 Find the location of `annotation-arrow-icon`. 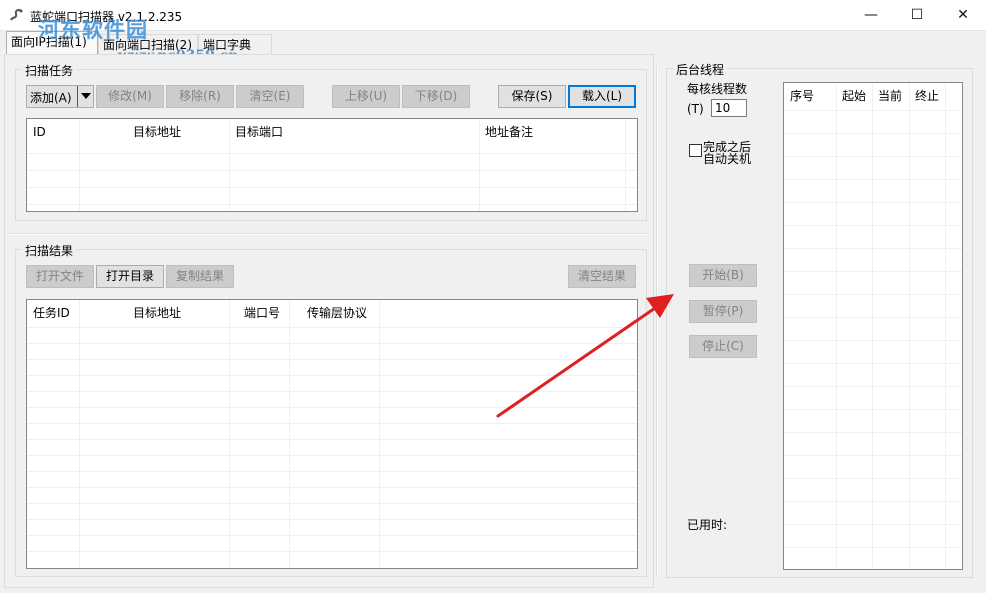

annotation-arrow-icon is located at coordinates (585, 356).